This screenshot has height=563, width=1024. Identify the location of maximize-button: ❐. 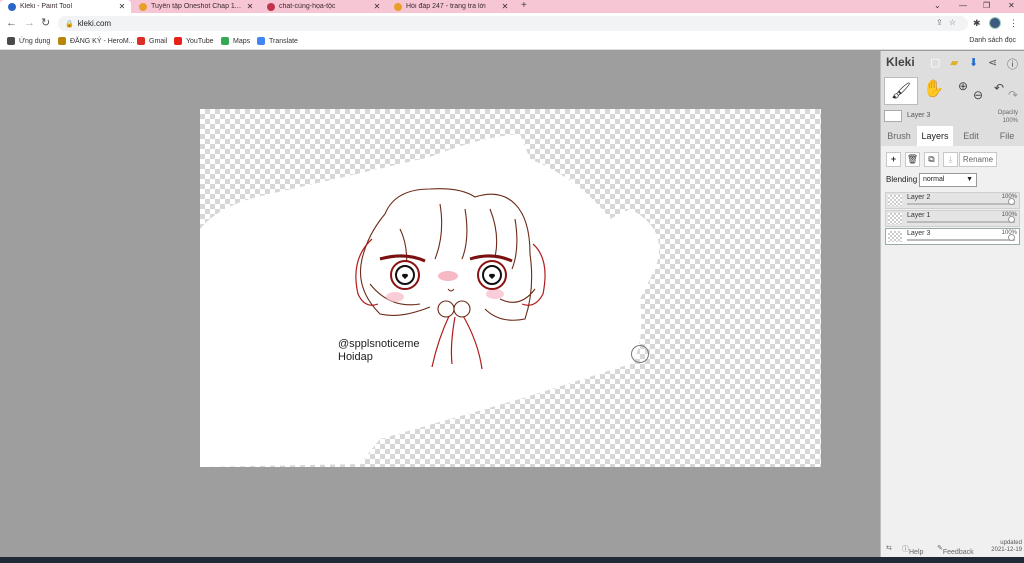
(986, 6).